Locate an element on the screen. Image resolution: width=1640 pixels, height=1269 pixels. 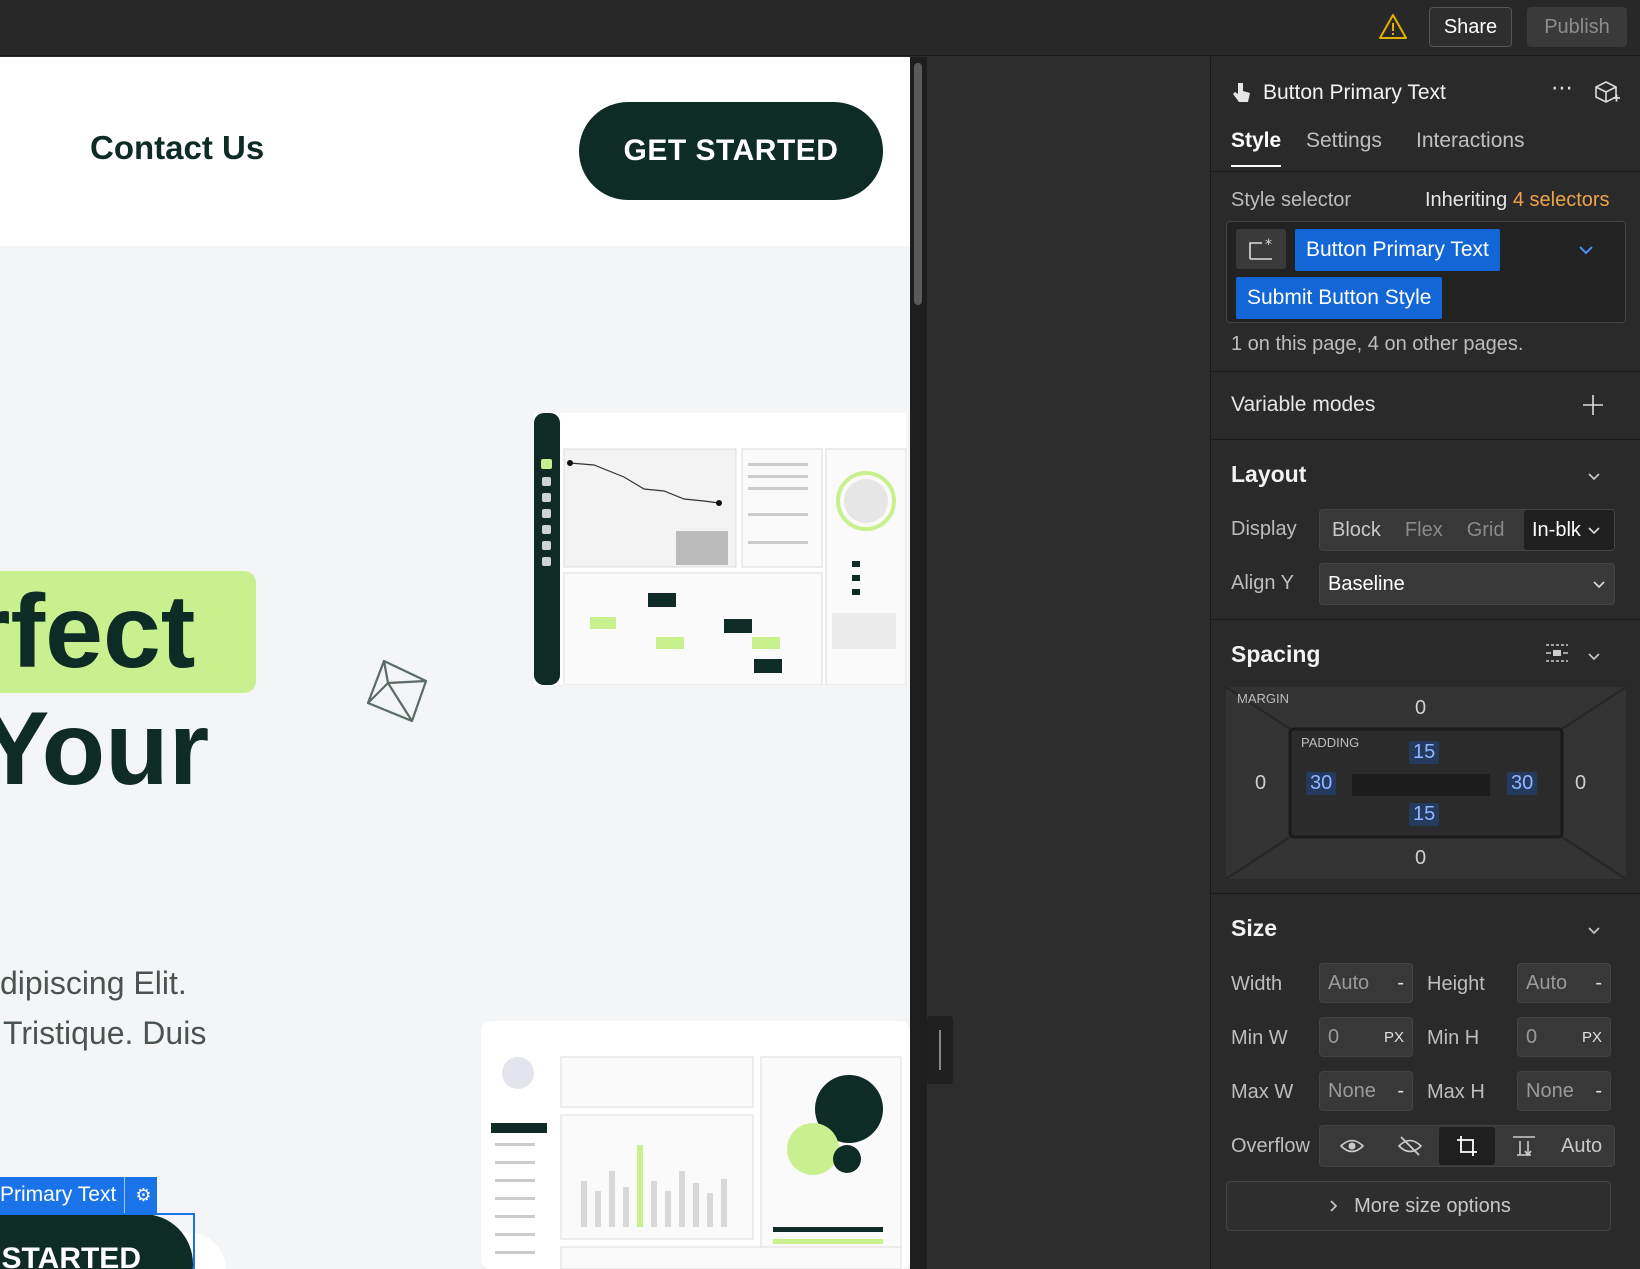
more-size-options-button: More size options is located at coordinates (1418, 1206).